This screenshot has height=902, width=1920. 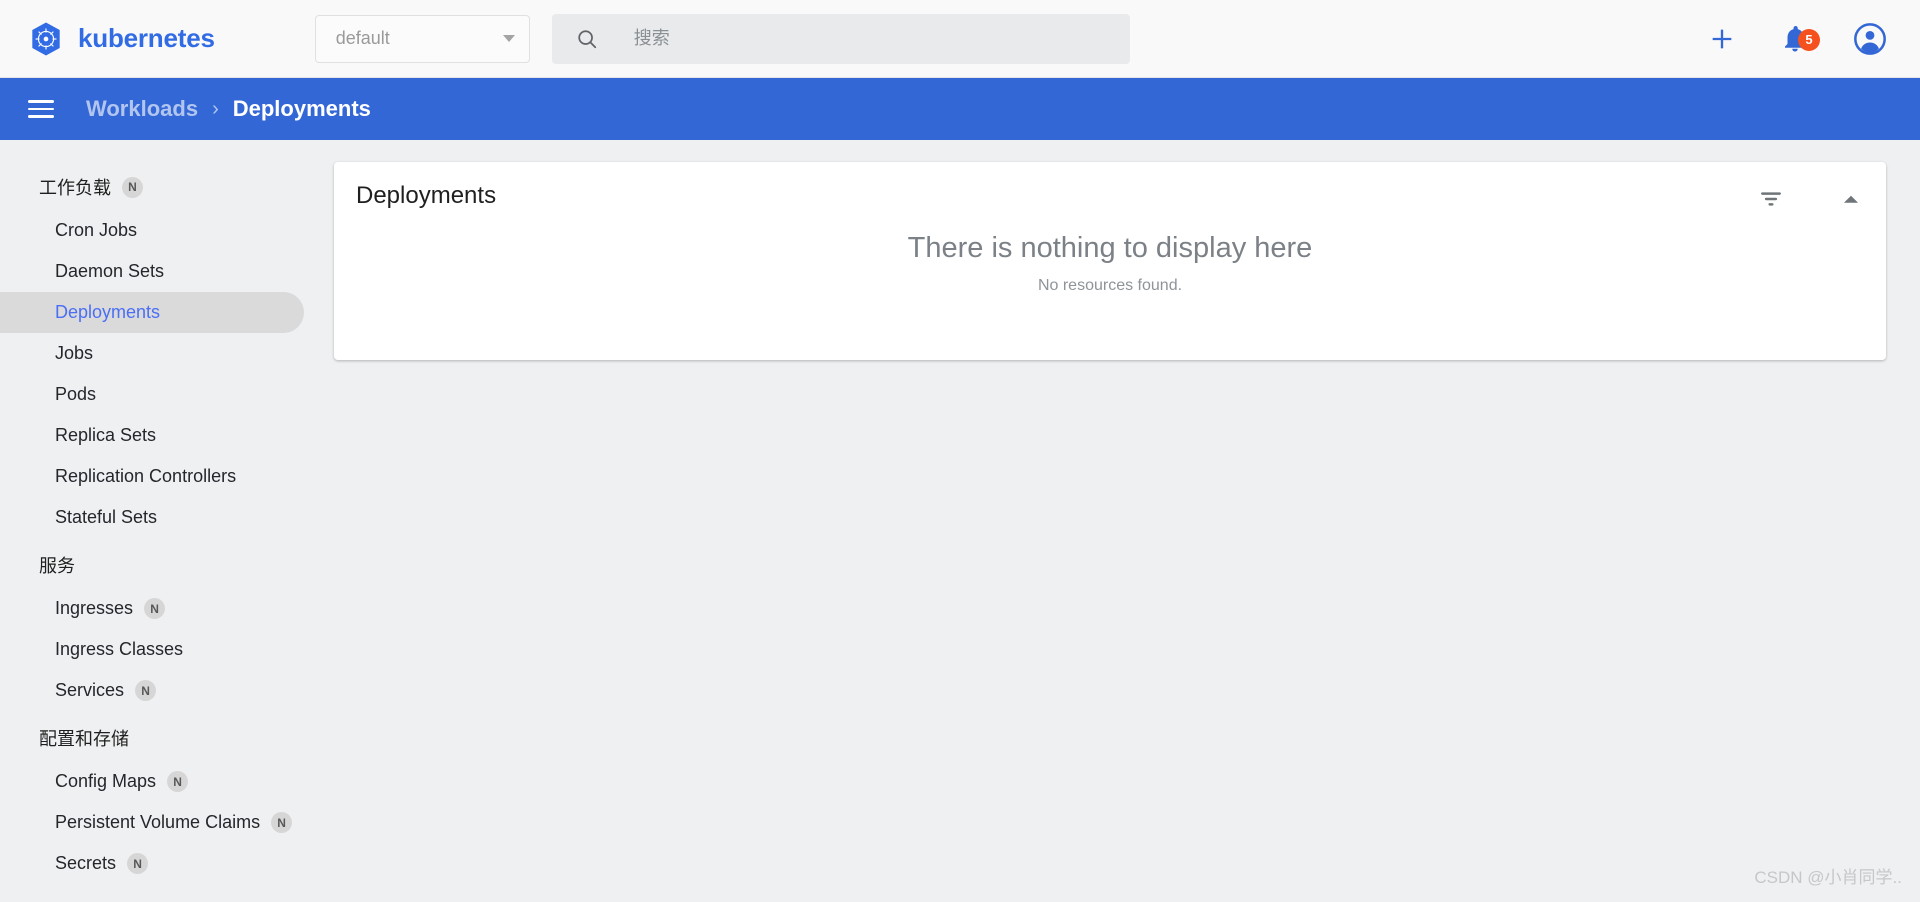 What do you see at coordinates (1809, 39) in the screenshot?
I see `notifications-count-badge: 5` at bounding box center [1809, 39].